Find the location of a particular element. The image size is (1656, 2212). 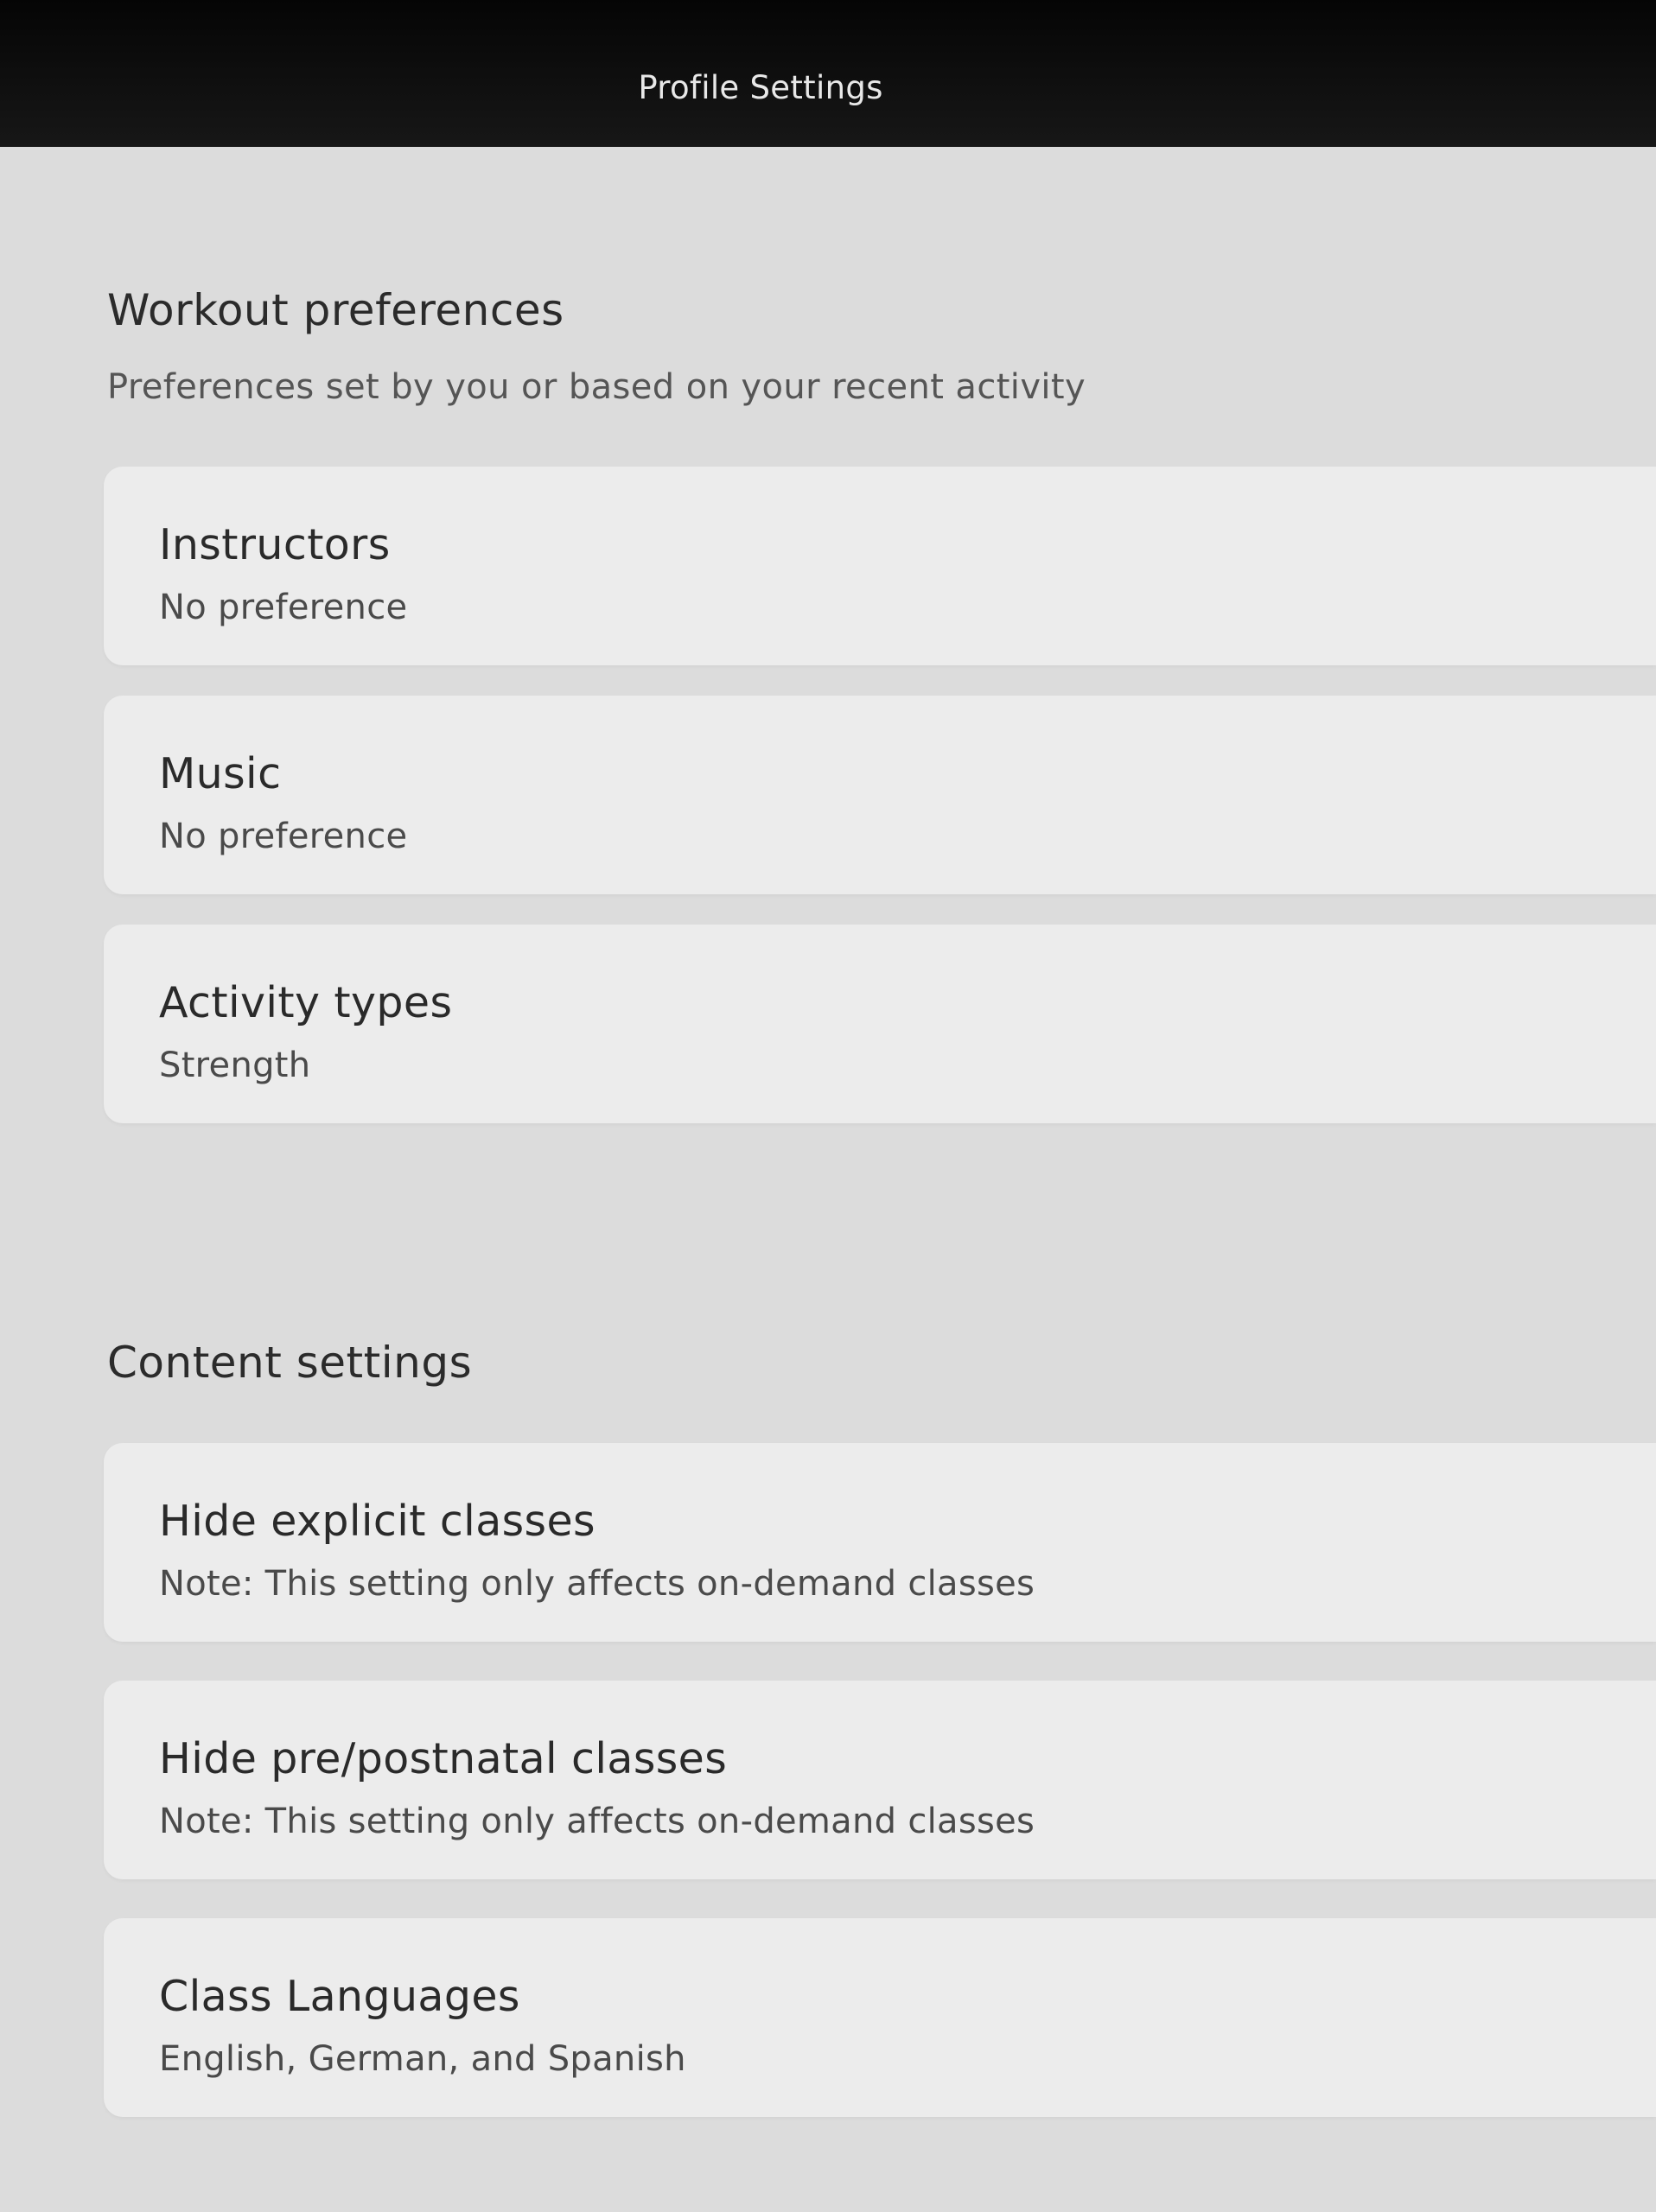

setting-label: Hide explicit classes is located at coordinates (377, 1521).